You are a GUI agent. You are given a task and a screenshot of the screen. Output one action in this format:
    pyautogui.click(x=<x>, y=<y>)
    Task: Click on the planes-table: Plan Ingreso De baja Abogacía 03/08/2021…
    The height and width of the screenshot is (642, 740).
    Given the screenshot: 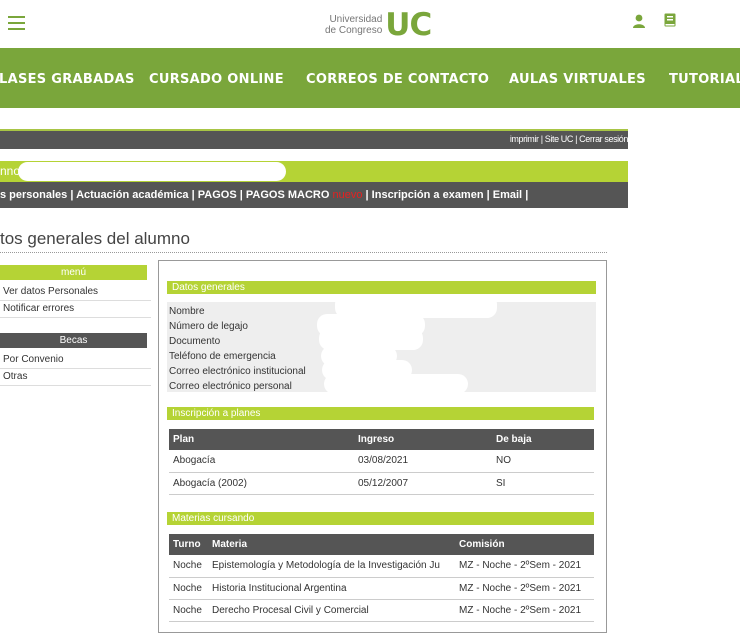 What is the action you would take?
    pyautogui.click(x=381, y=462)
    